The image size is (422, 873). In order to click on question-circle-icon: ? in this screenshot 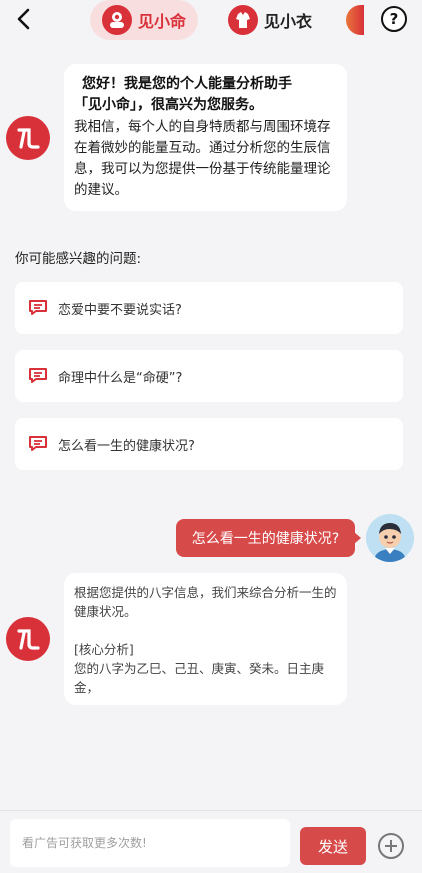, I will do `click(394, 19)`.